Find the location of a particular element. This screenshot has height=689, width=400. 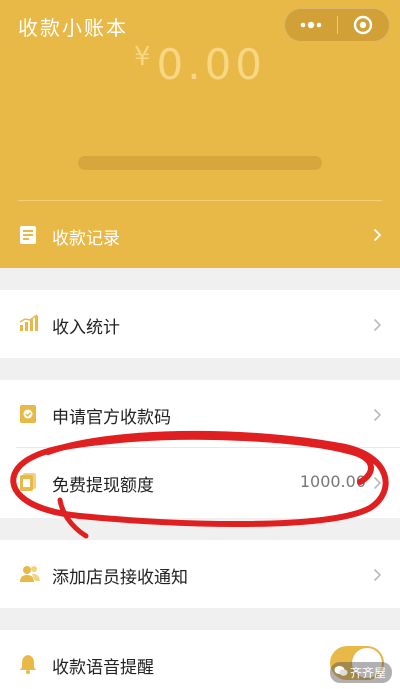

placeholder-bar is located at coordinates (200, 163).